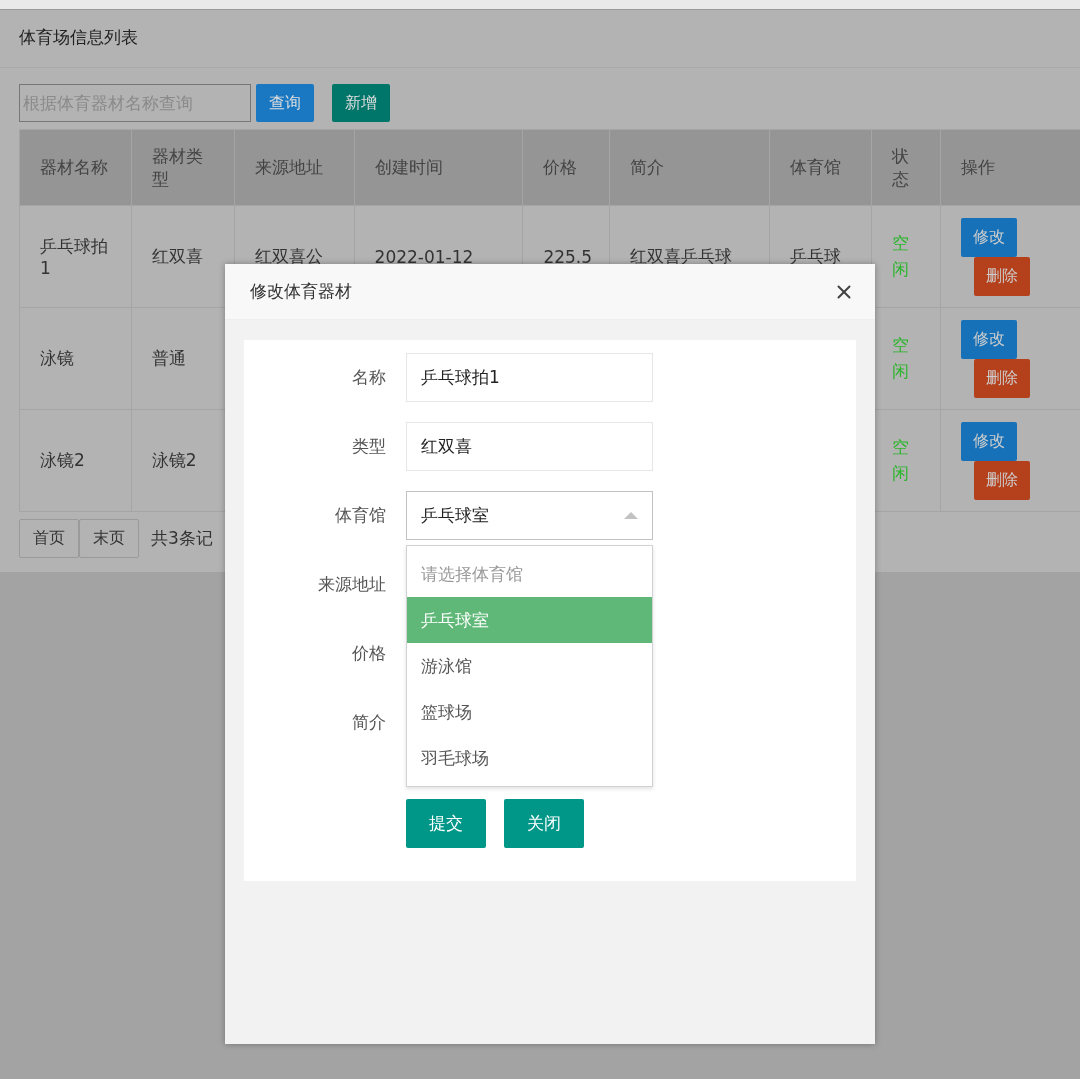 This screenshot has height=1079, width=1080. I want to click on table-cell: 乒乓球, so click(816, 256).